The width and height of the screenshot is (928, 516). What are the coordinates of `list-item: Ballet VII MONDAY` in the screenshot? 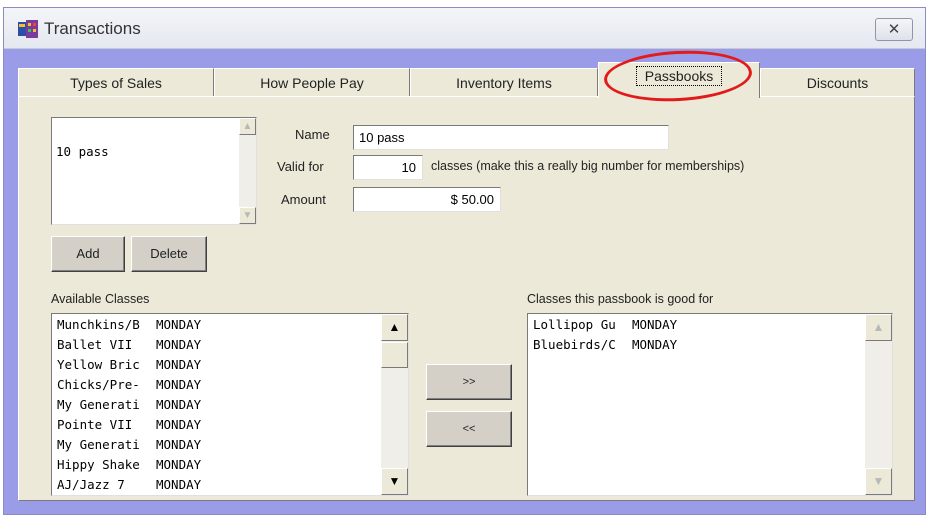 It's located at (129, 345).